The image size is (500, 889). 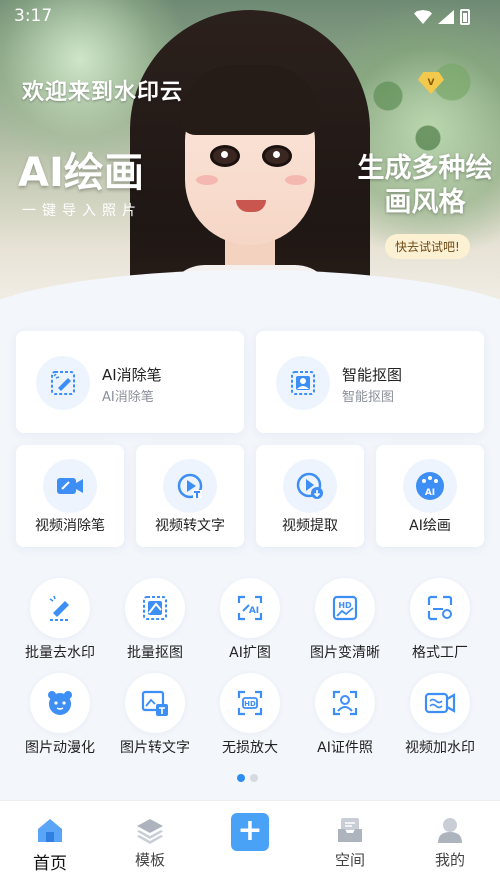 I want to click on tool-video-extract: 视频提取, so click(x=310, y=496).